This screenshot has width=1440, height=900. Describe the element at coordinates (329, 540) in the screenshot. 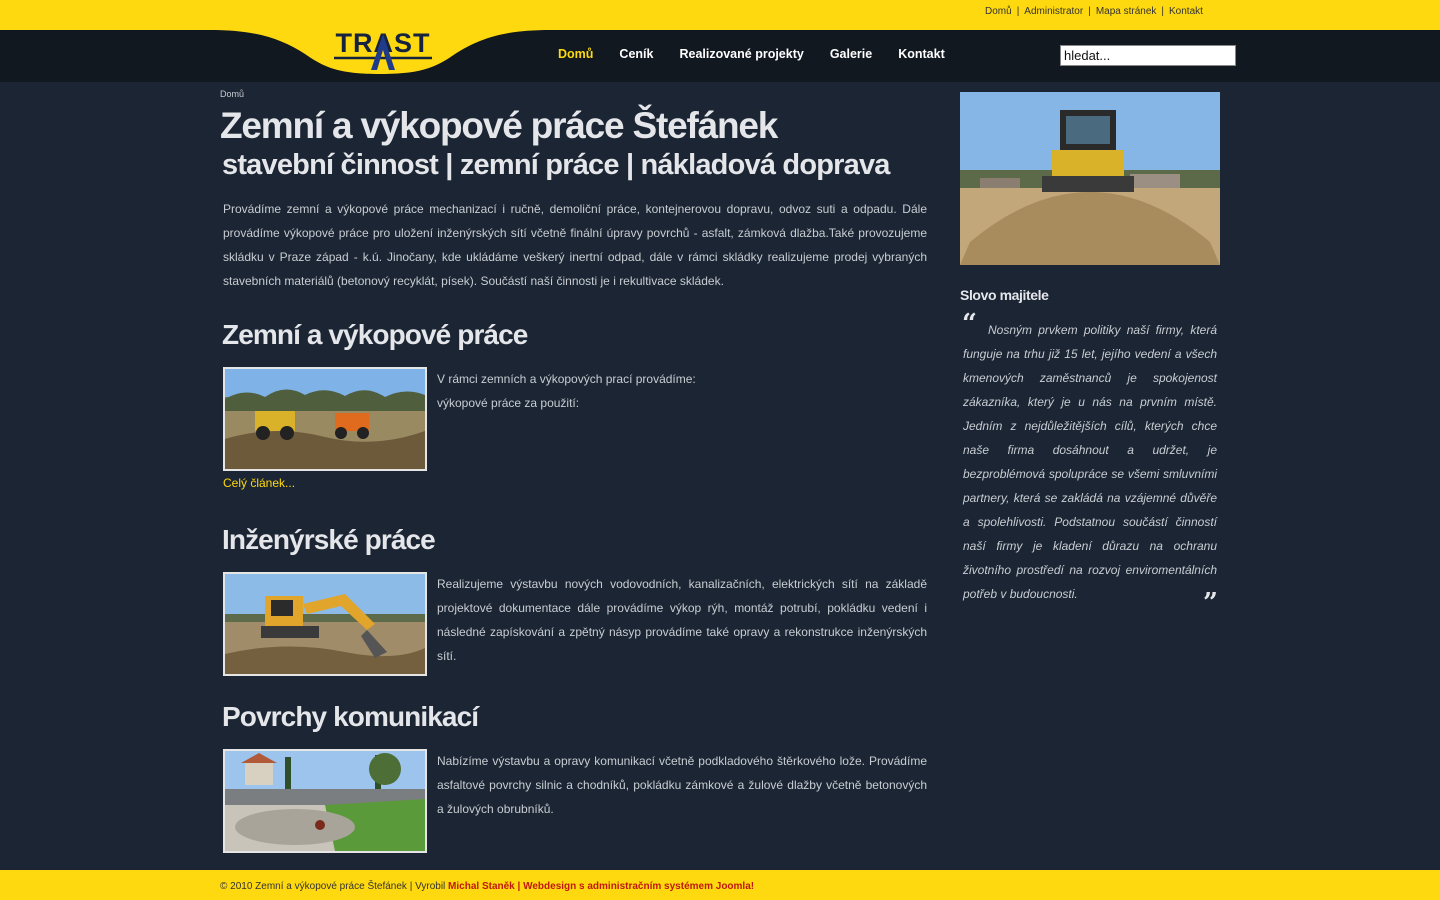

I see `section-title-engineering: Inženýrské práce` at that location.